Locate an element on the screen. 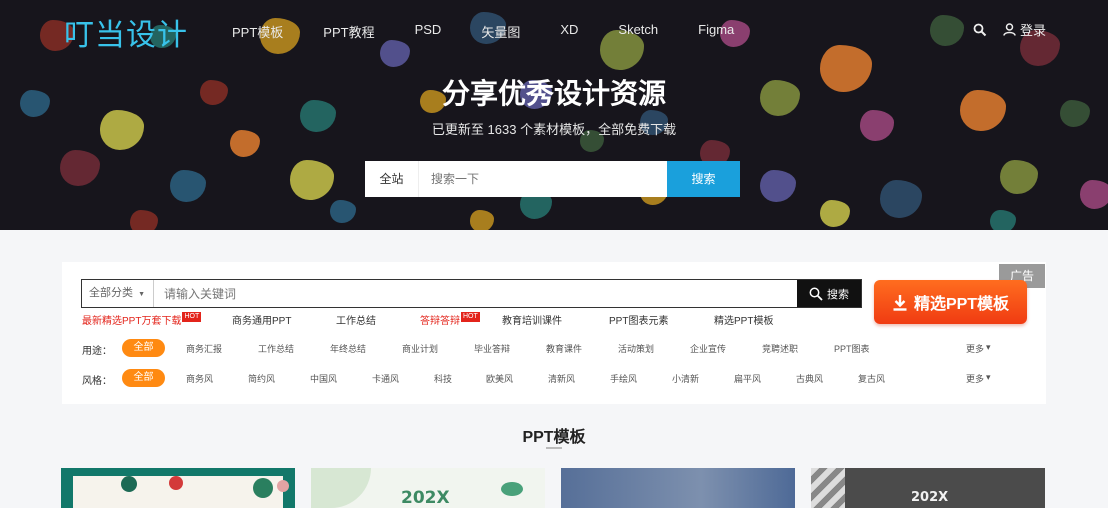 This screenshot has width=1108, height=508. template-card-floral is located at coordinates (178, 488).